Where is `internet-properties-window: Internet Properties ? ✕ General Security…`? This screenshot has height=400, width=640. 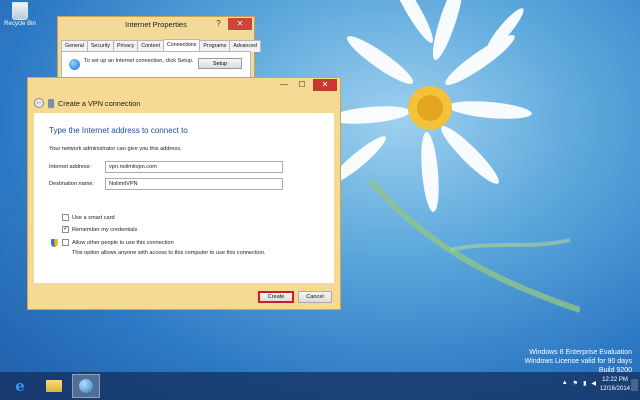
internet-properties-window: Internet Properties ? ✕ General Security… is located at coordinates (159, 48).